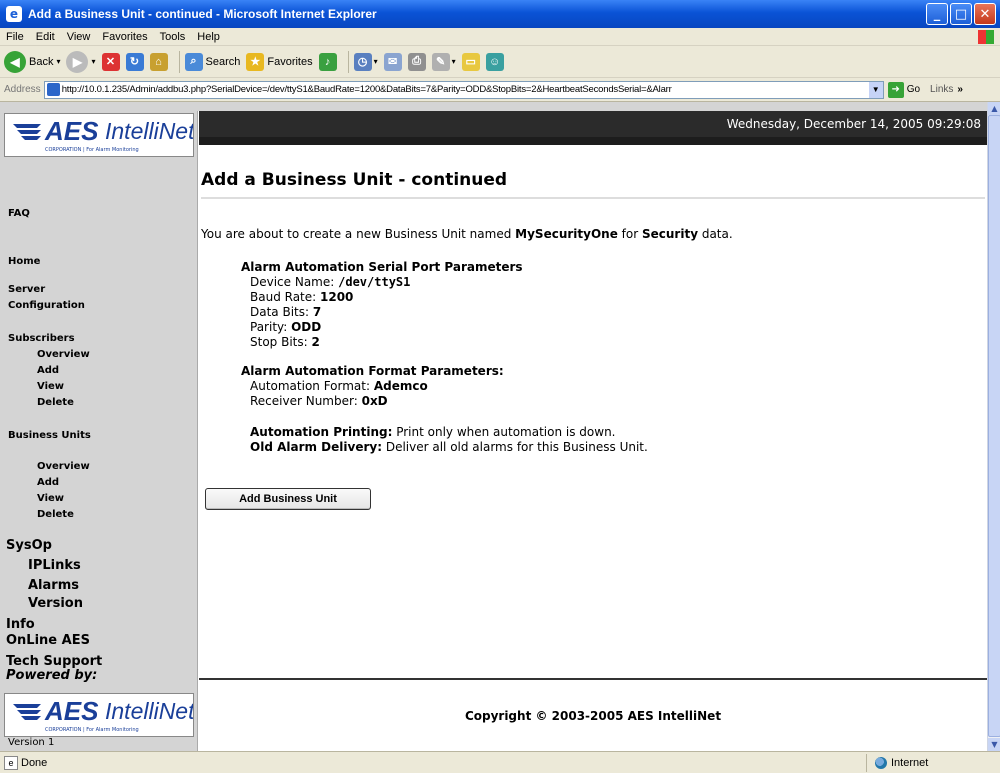 The height and width of the screenshot is (773, 1000). What do you see at coordinates (993, 763) in the screenshot?
I see `resize-grip-icon` at bounding box center [993, 763].